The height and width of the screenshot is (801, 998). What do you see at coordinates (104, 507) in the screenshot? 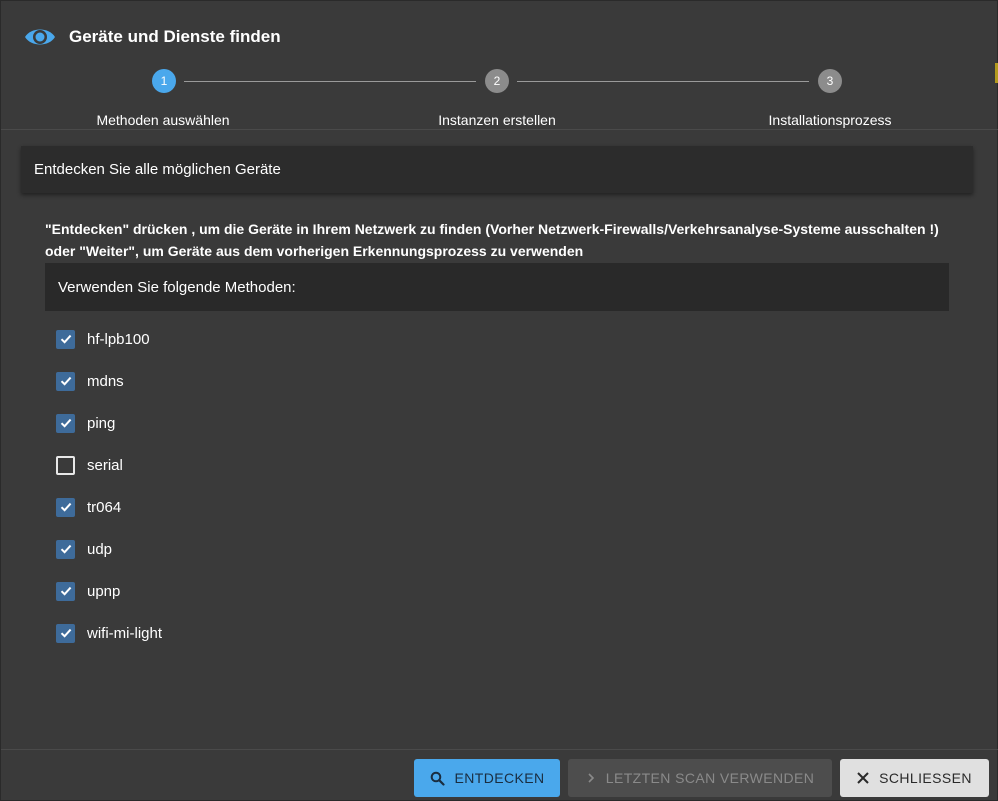
I see `method-label: tr064` at bounding box center [104, 507].